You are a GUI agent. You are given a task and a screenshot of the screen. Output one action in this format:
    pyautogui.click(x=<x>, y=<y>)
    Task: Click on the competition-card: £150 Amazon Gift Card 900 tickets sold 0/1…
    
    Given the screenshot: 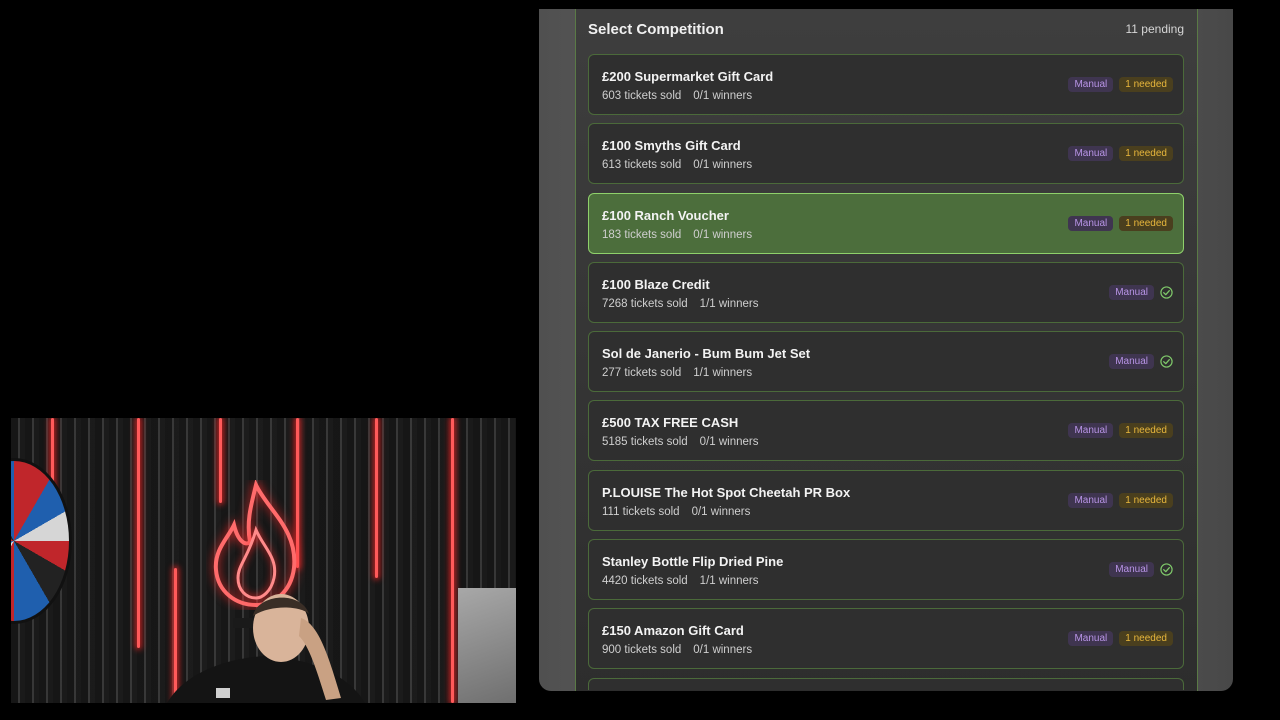 What is the action you would take?
    pyautogui.click(x=886, y=639)
    